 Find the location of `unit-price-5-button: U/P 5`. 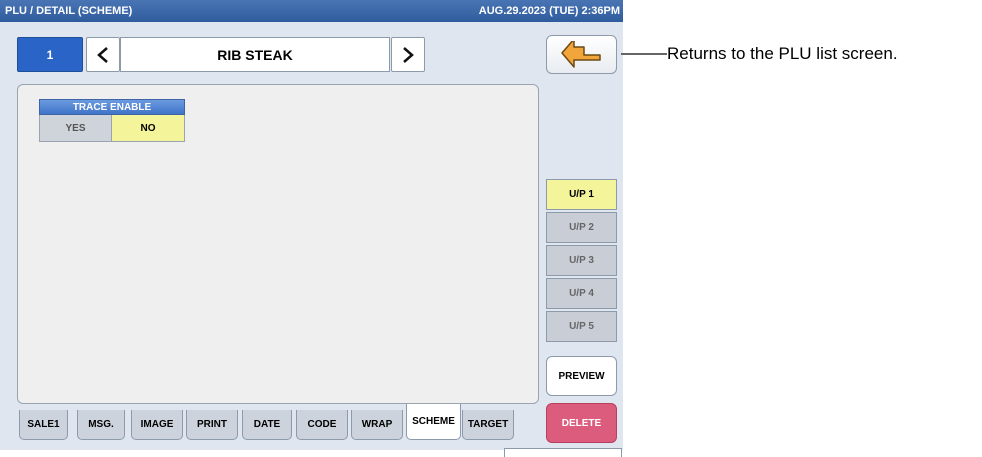

unit-price-5-button: U/P 5 is located at coordinates (581, 326).